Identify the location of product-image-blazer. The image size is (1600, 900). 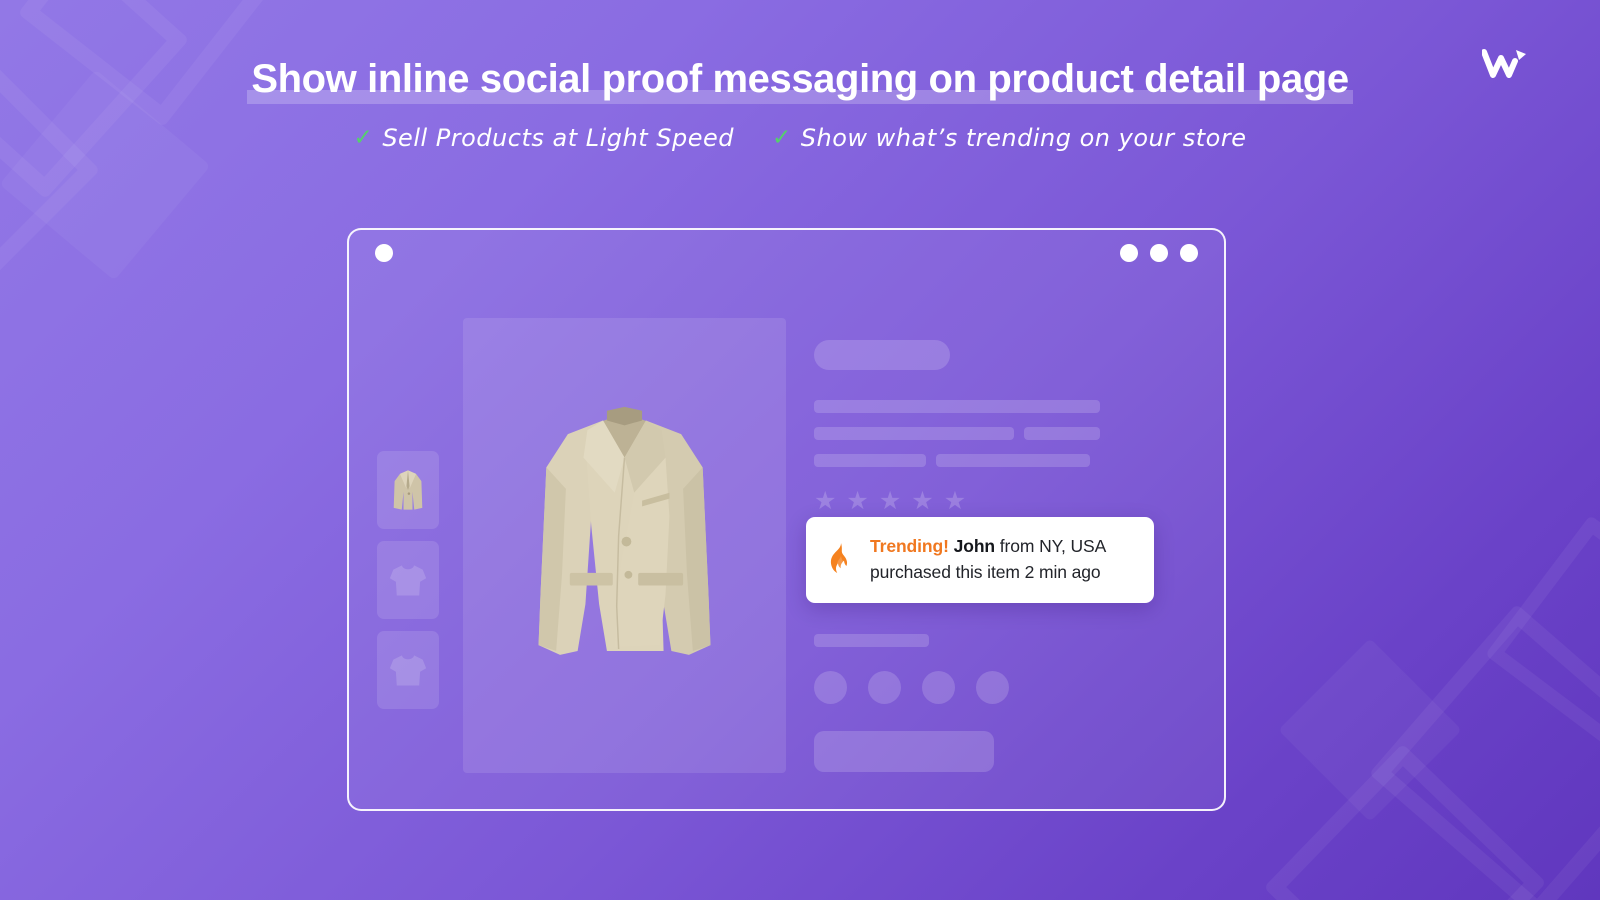
(624, 545).